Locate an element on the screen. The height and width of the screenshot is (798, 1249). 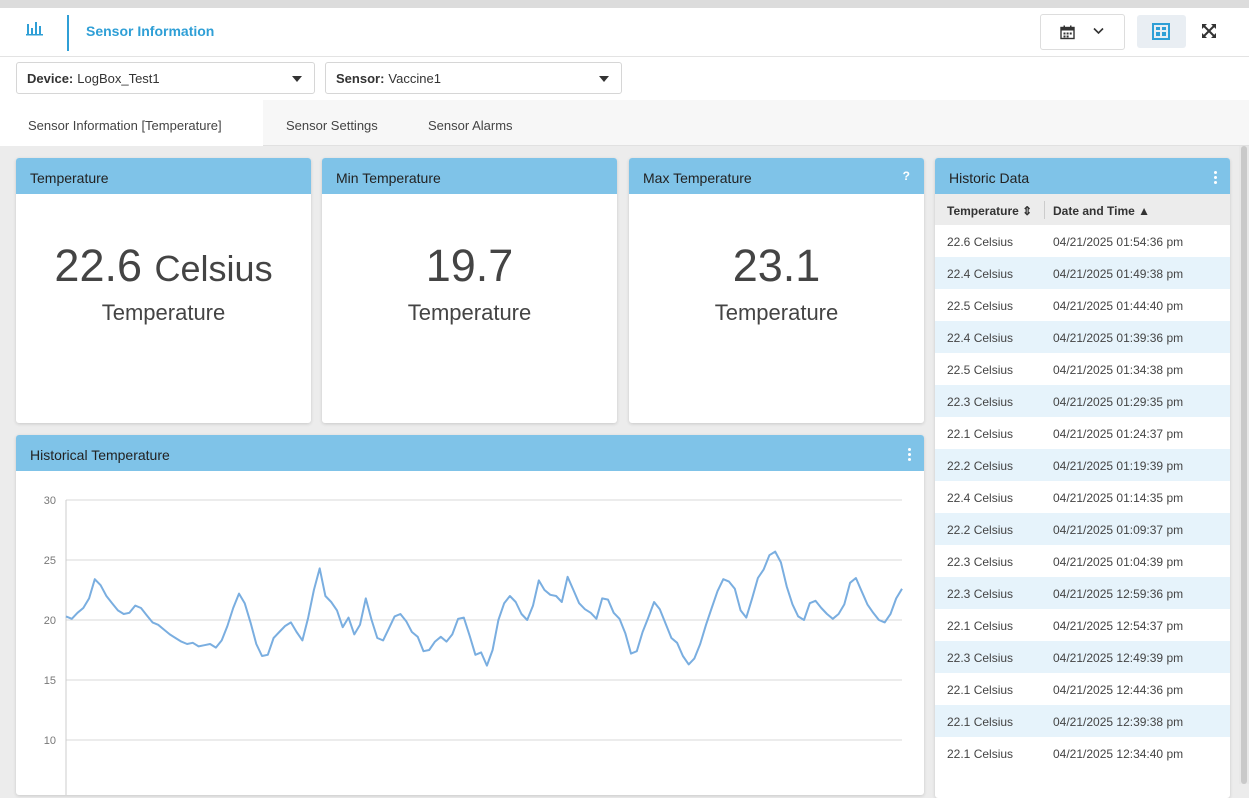
card-title: Historic Data is located at coordinates (1082, 176).